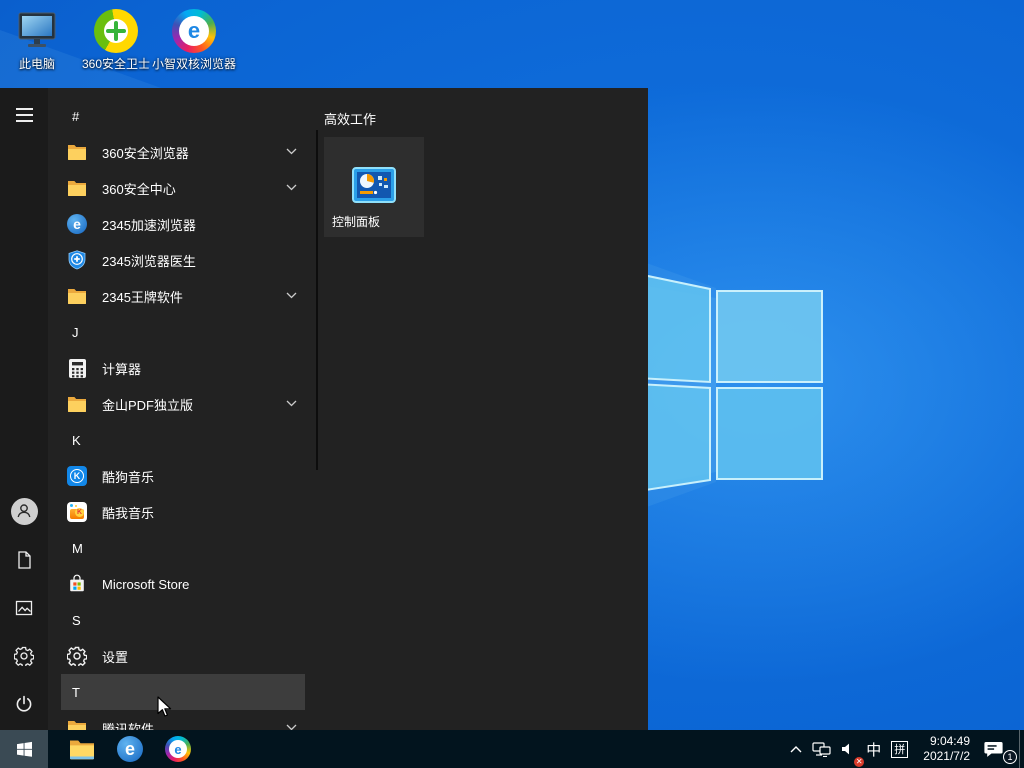 This screenshot has width=1024, height=768. Describe the element at coordinates (512, 749) in the screenshot. I see `taskbar: e e ✕ 中 拼 9:04:49 2021/7/2 1` at that location.